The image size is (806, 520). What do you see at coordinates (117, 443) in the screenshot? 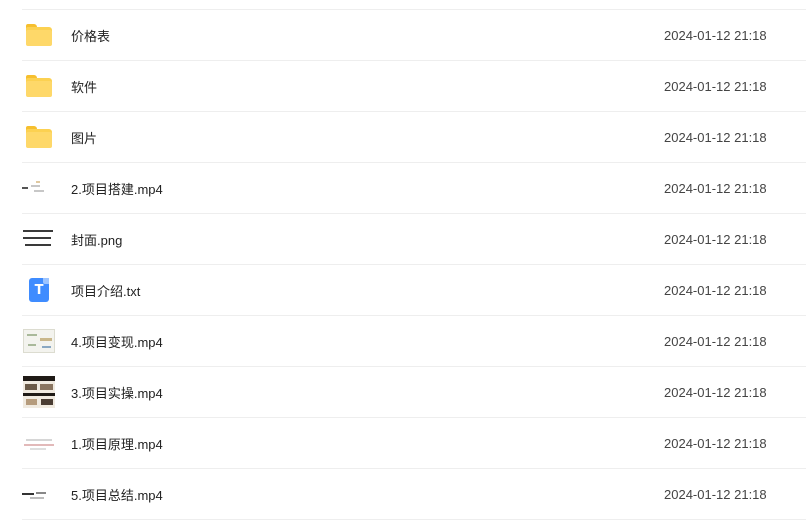
I see `file-name: 1.项目原理.mp4` at bounding box center [117, 443].